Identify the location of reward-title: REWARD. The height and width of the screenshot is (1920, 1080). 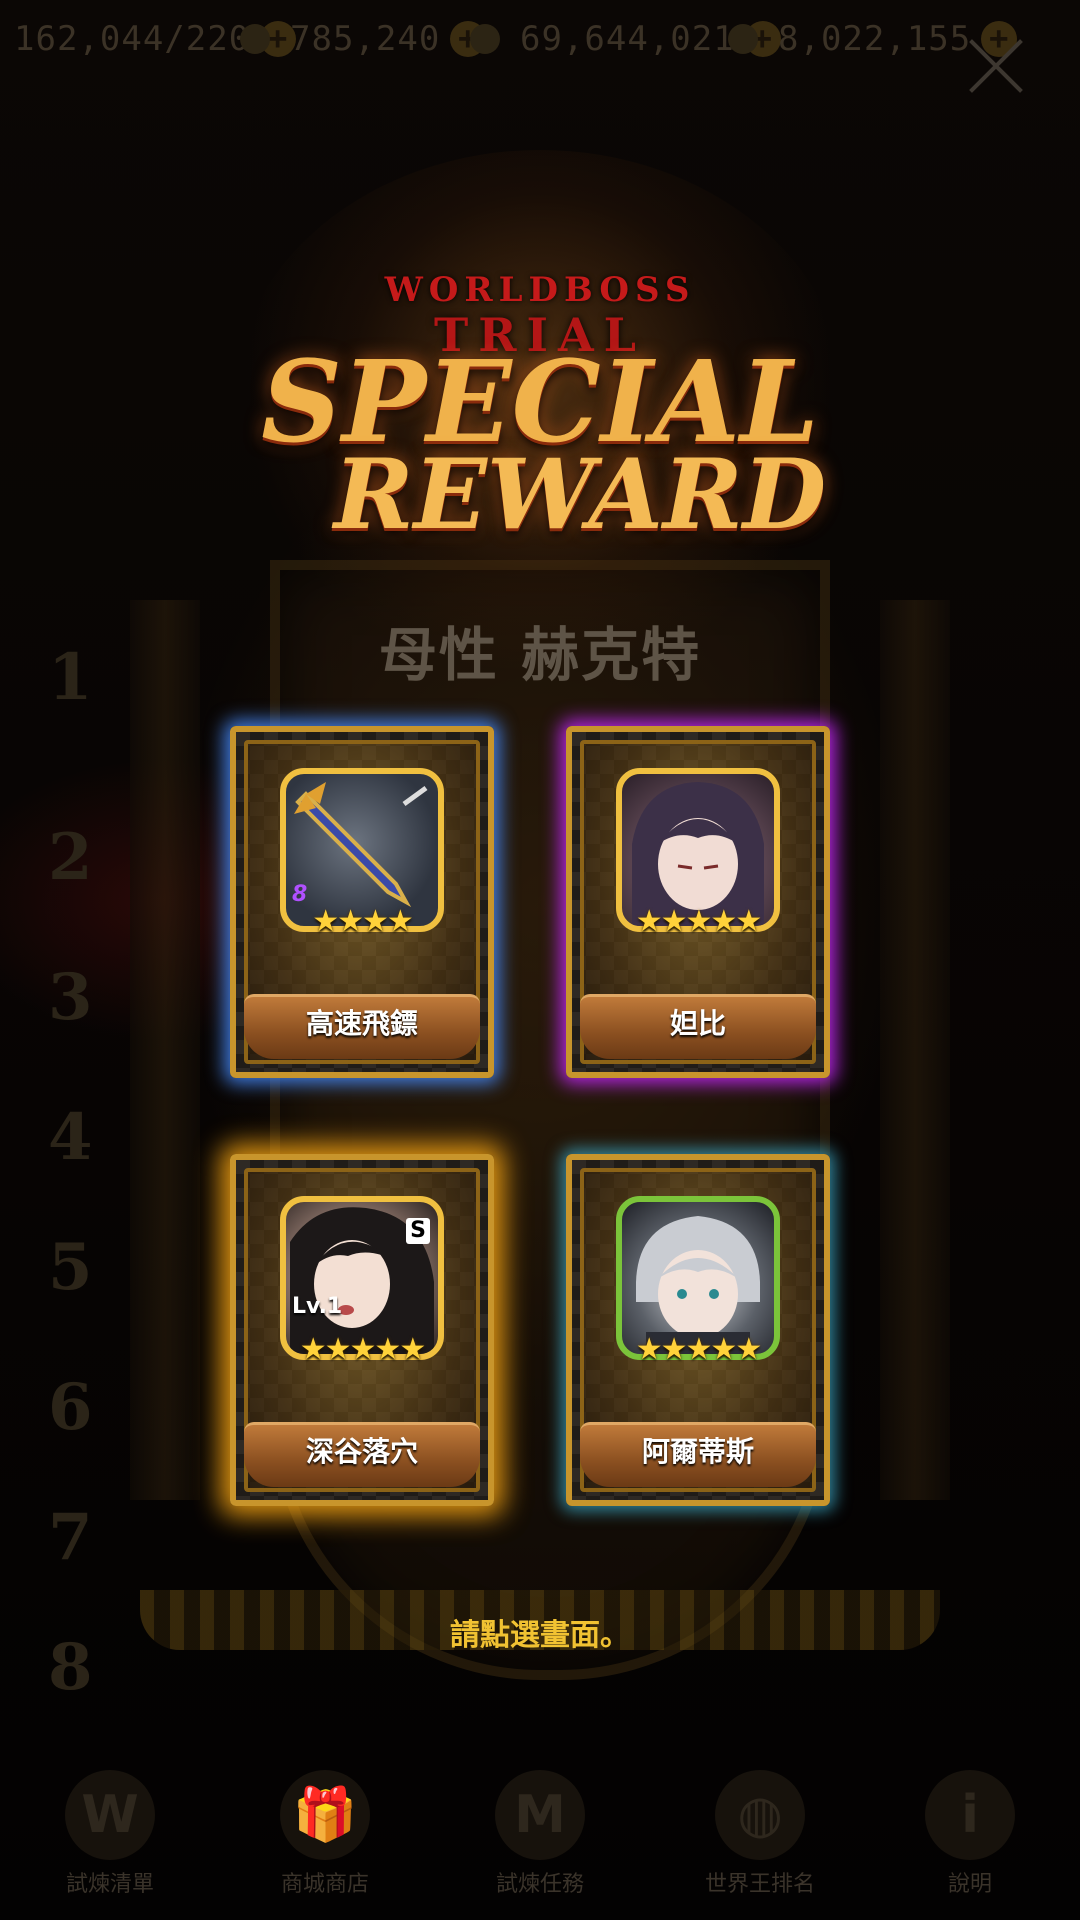
(580, 494).